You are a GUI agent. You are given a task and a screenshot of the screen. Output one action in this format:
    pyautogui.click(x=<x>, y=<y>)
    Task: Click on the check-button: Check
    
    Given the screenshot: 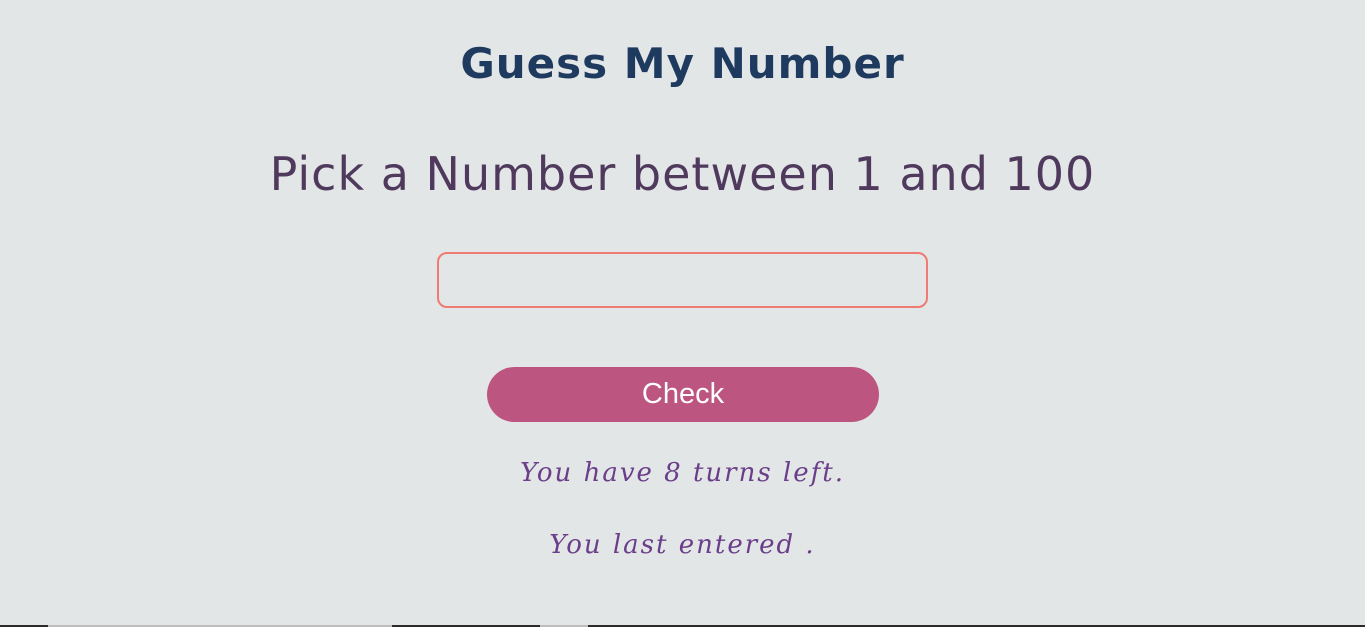 What is the action you would take?
    pyautogui.click(x=683, y=394)
    